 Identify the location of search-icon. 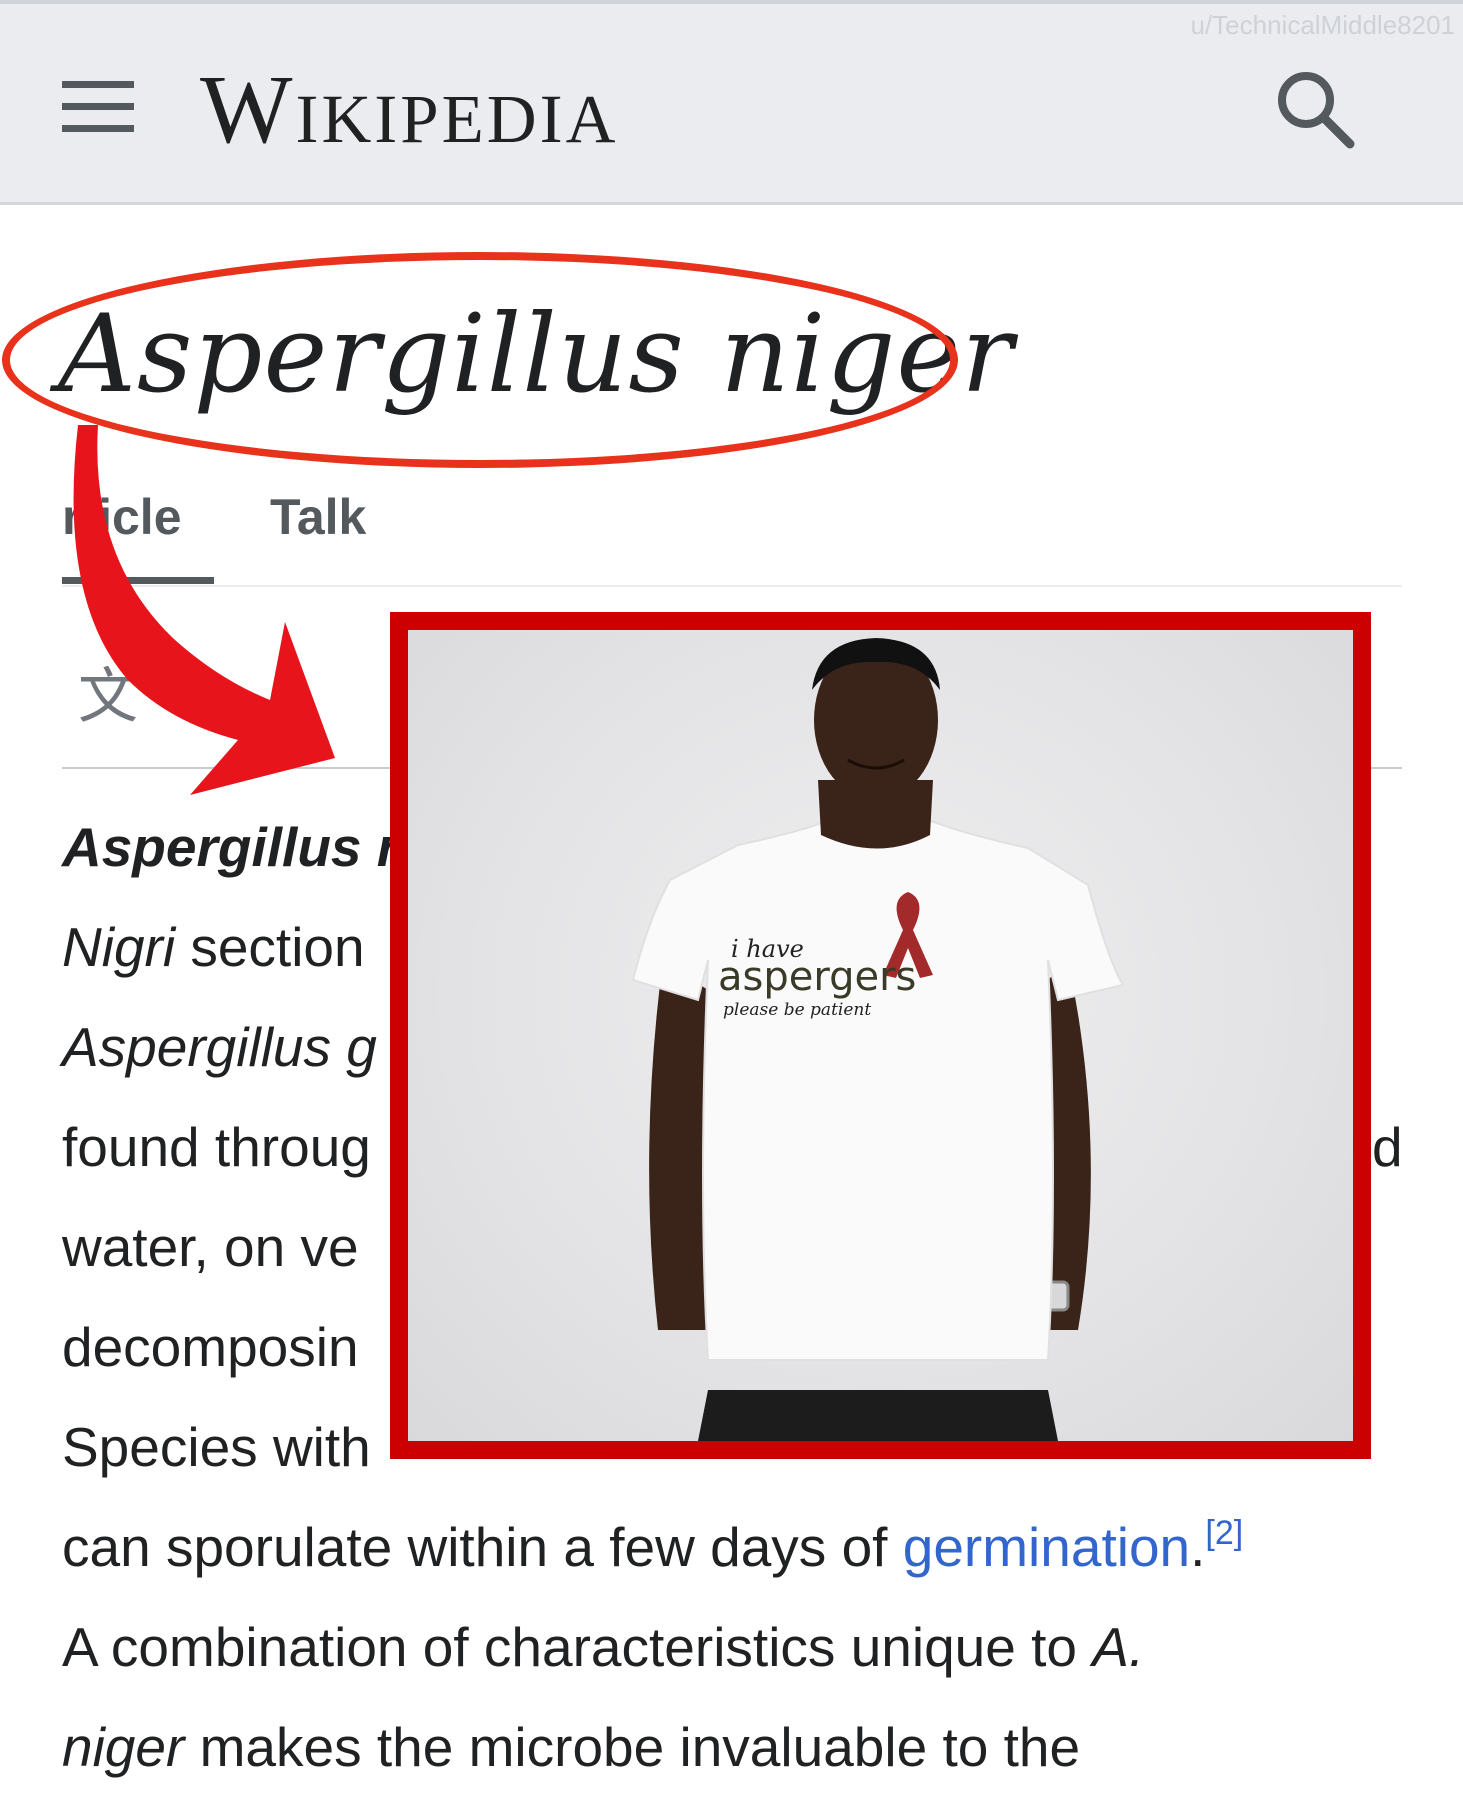
(1315, 109).